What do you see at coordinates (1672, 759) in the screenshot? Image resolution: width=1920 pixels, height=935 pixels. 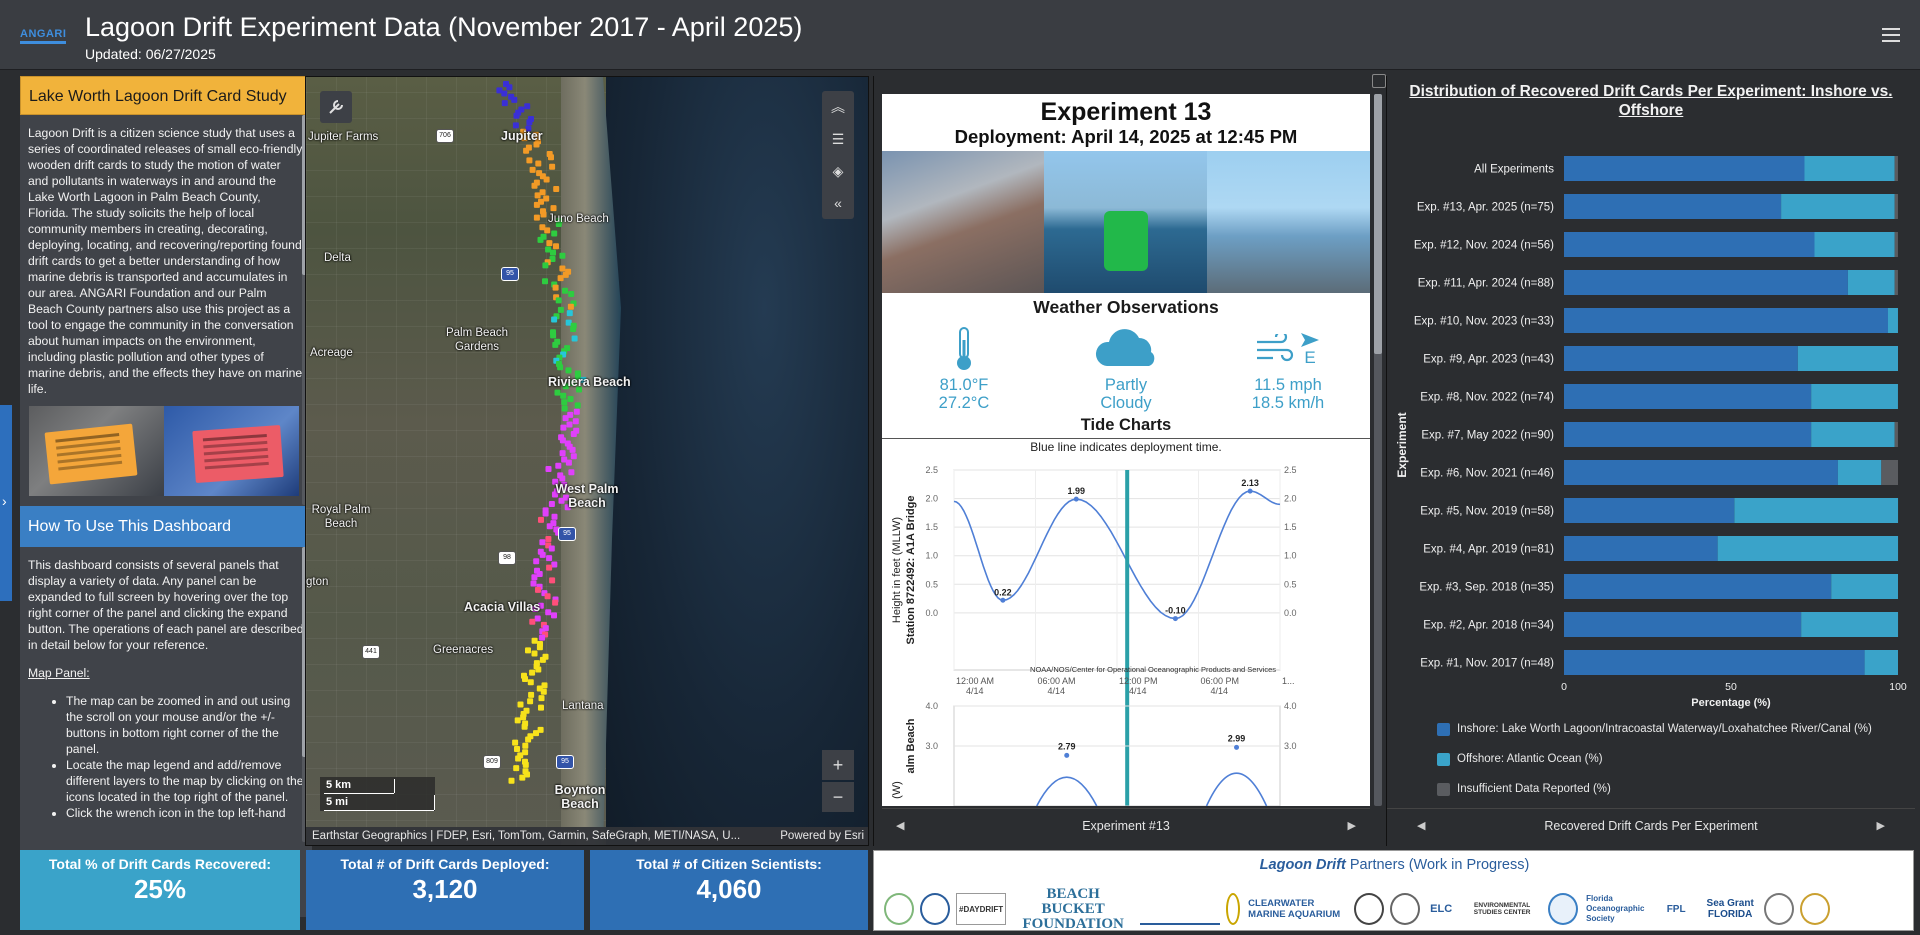 I see `legend-item-offshore: Offshore: Atlantic Ocean (%)` at bounding box center [1672, 759].